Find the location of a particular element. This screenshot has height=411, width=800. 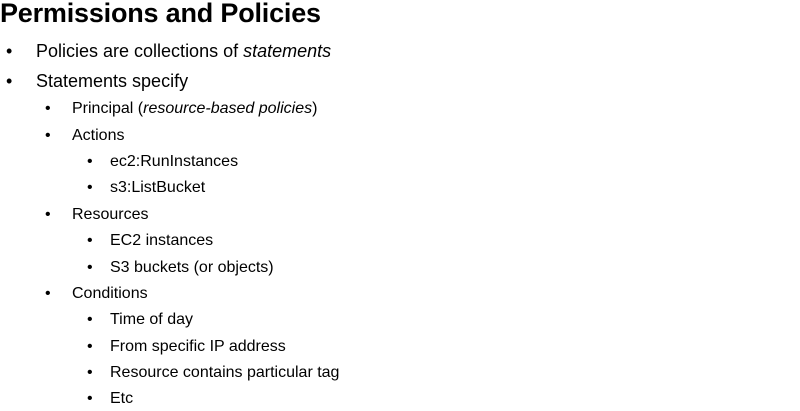

bullet-text: Policies are collections of statements is located at coordinates (183, 51).